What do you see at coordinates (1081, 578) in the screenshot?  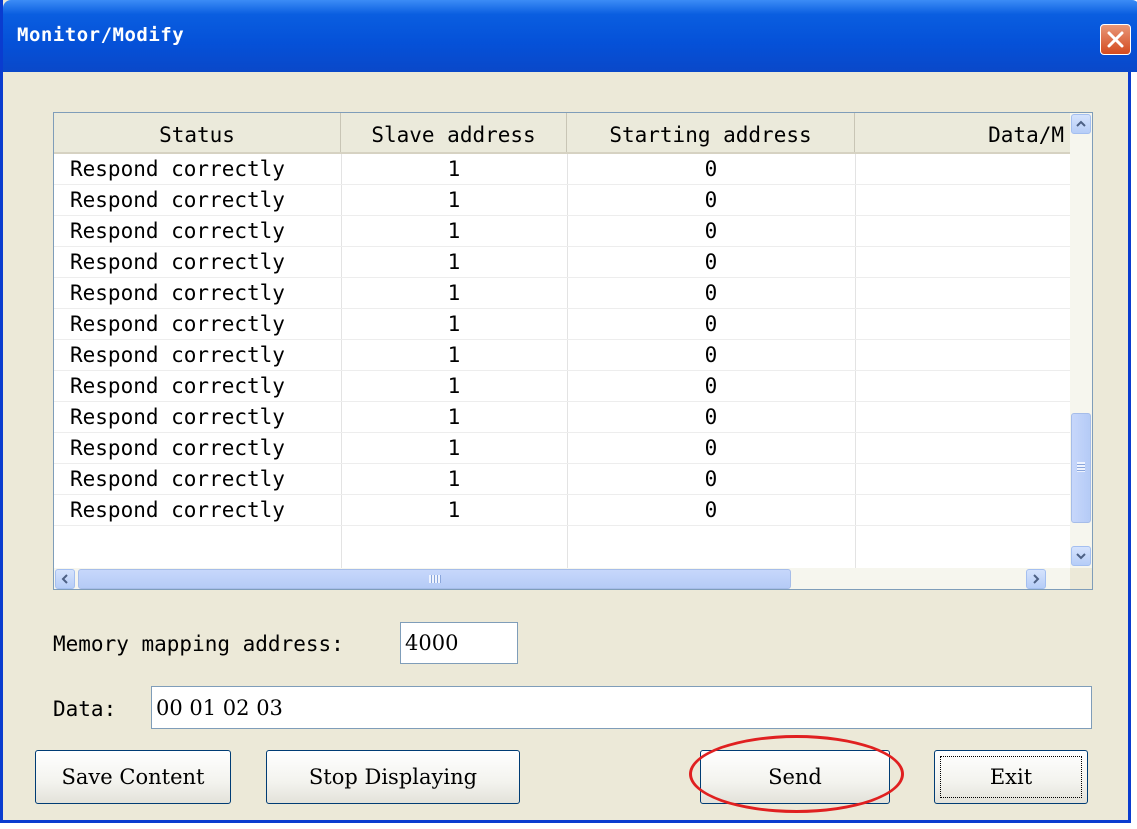 I see `scrollbar-corner` at bounding box center [1081, 578].